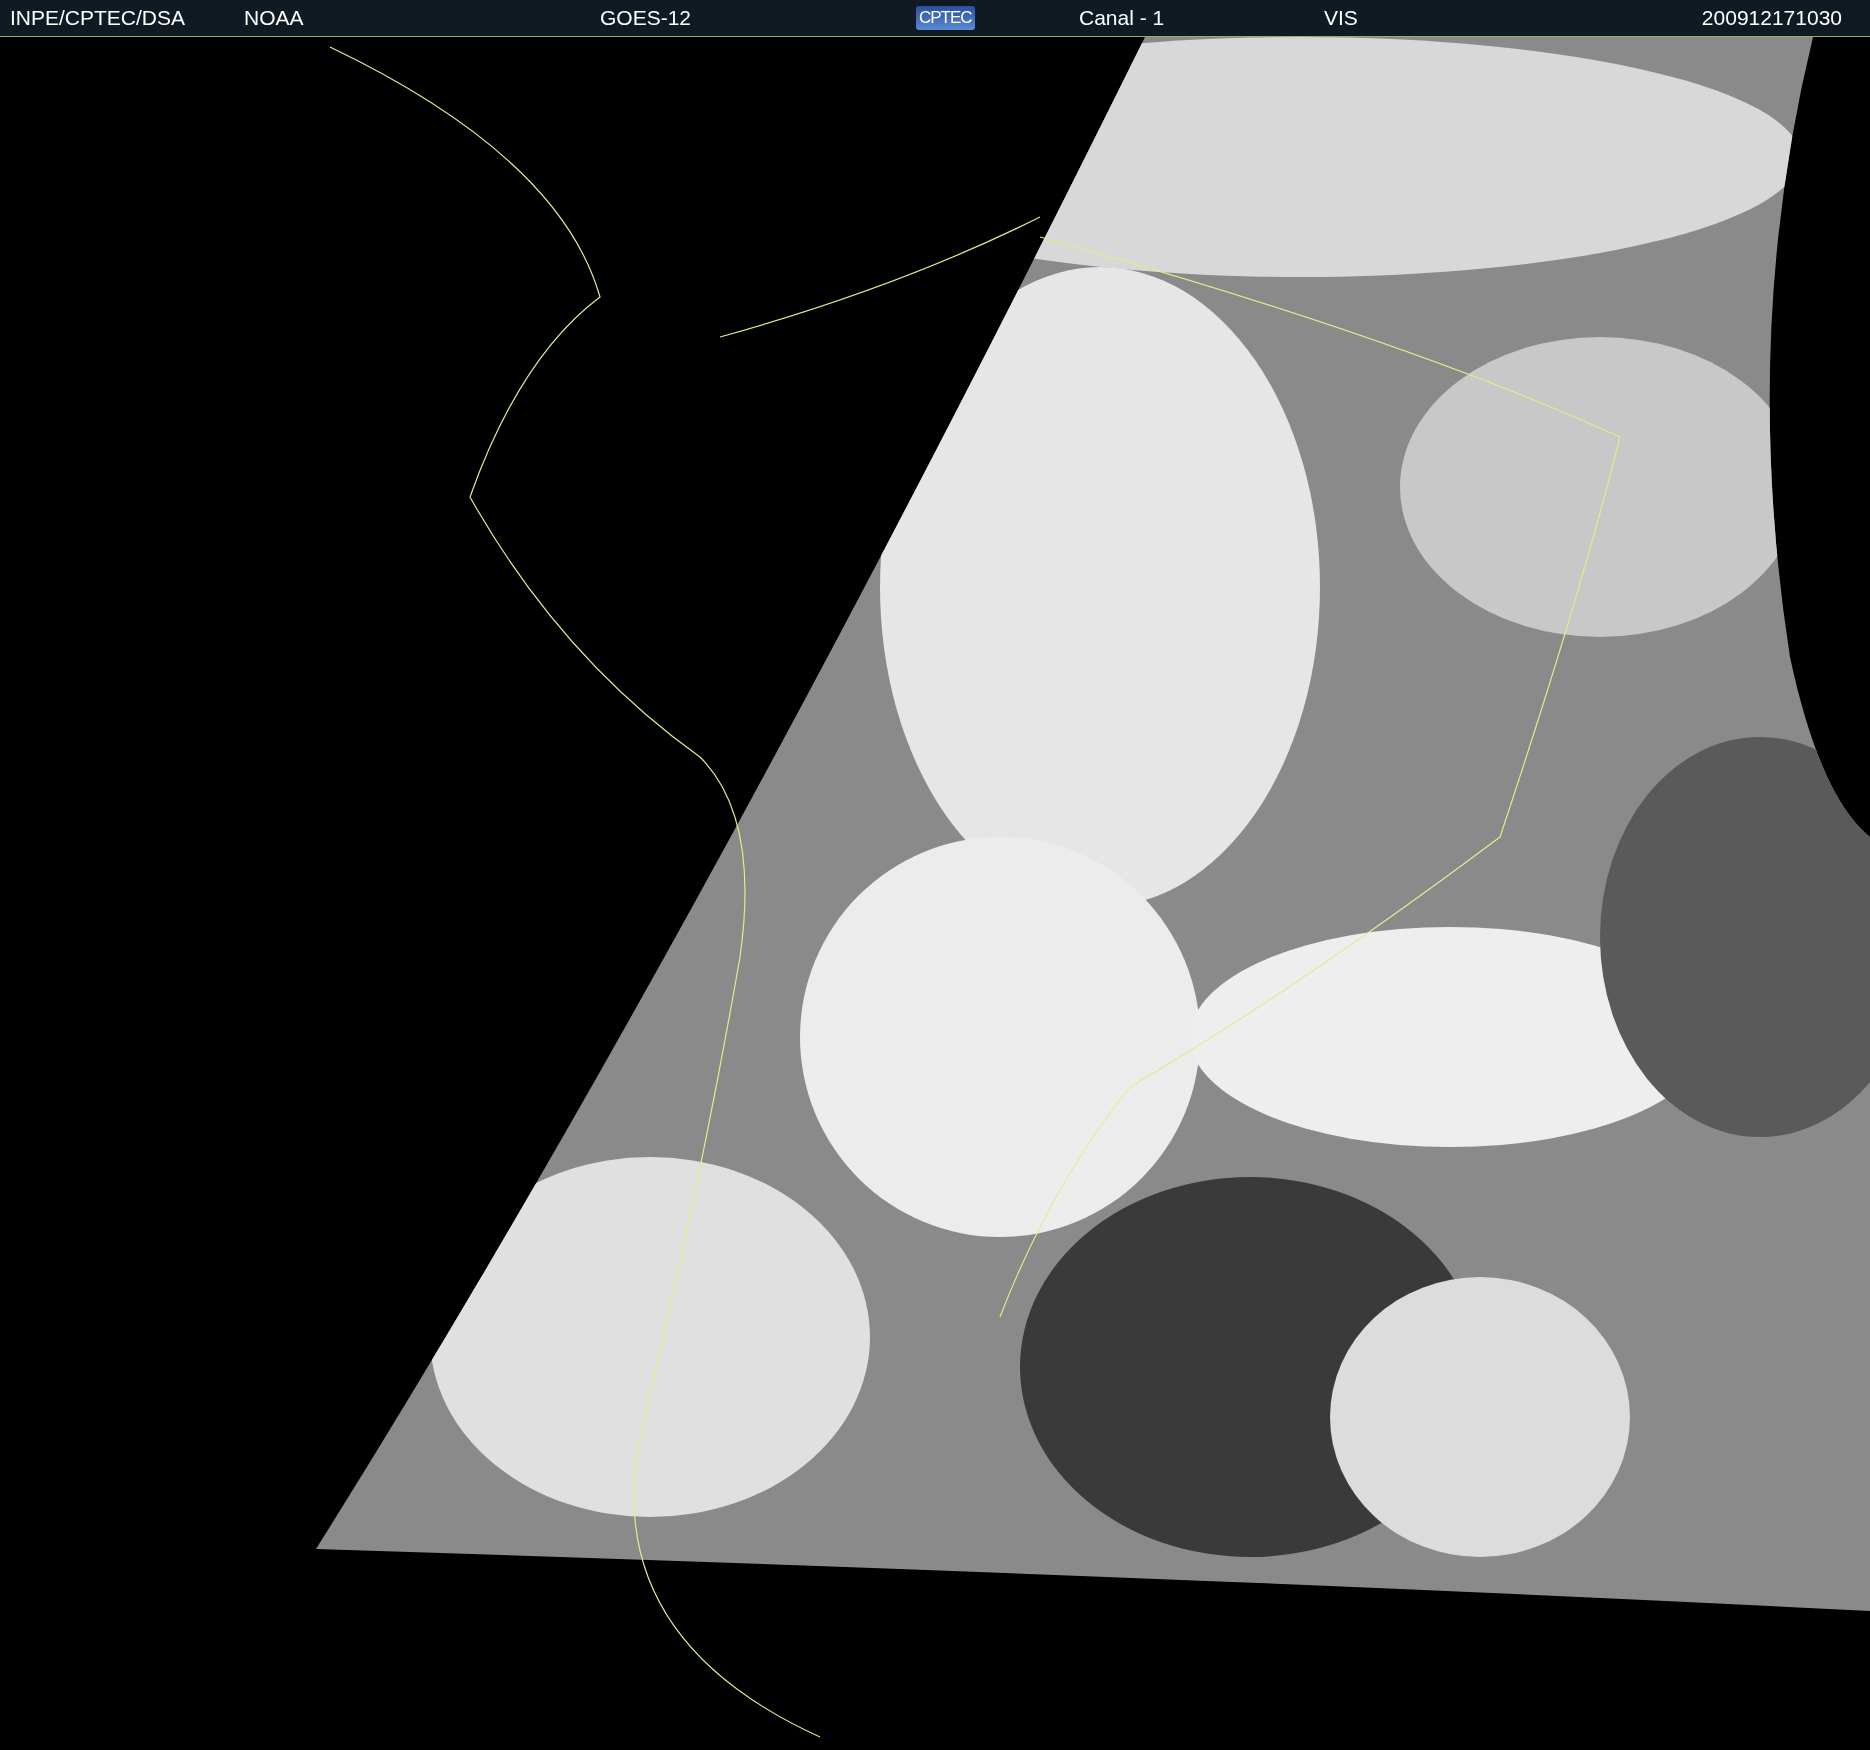 The image size is (1870, 1750). What do you see at coordinates (1771, 18) in the screenshot?
I see `timestamp-label: 200912171030` at bounding box center [1771, 18].